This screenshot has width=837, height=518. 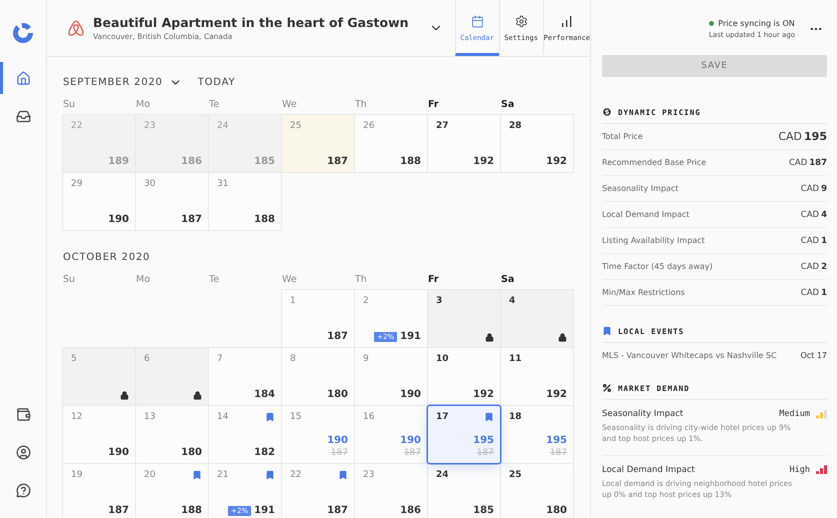 What do you see at coordinates (150, 417) in the screenshot?
I see `day-number: 13` at bounding box center [150, 417].